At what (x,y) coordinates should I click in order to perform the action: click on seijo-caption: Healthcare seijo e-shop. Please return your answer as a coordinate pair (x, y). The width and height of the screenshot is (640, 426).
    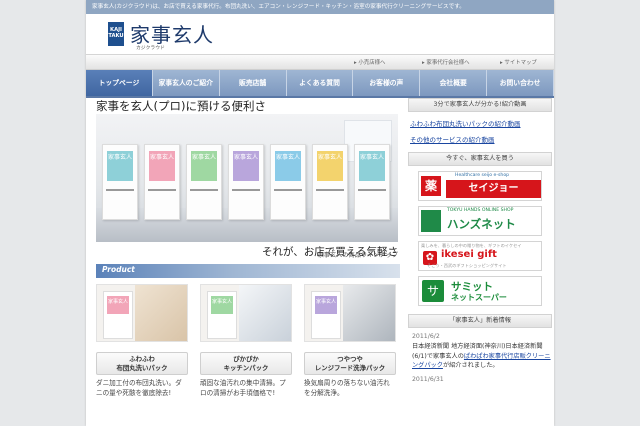
    Looking at the image, I should click on (482, 175).